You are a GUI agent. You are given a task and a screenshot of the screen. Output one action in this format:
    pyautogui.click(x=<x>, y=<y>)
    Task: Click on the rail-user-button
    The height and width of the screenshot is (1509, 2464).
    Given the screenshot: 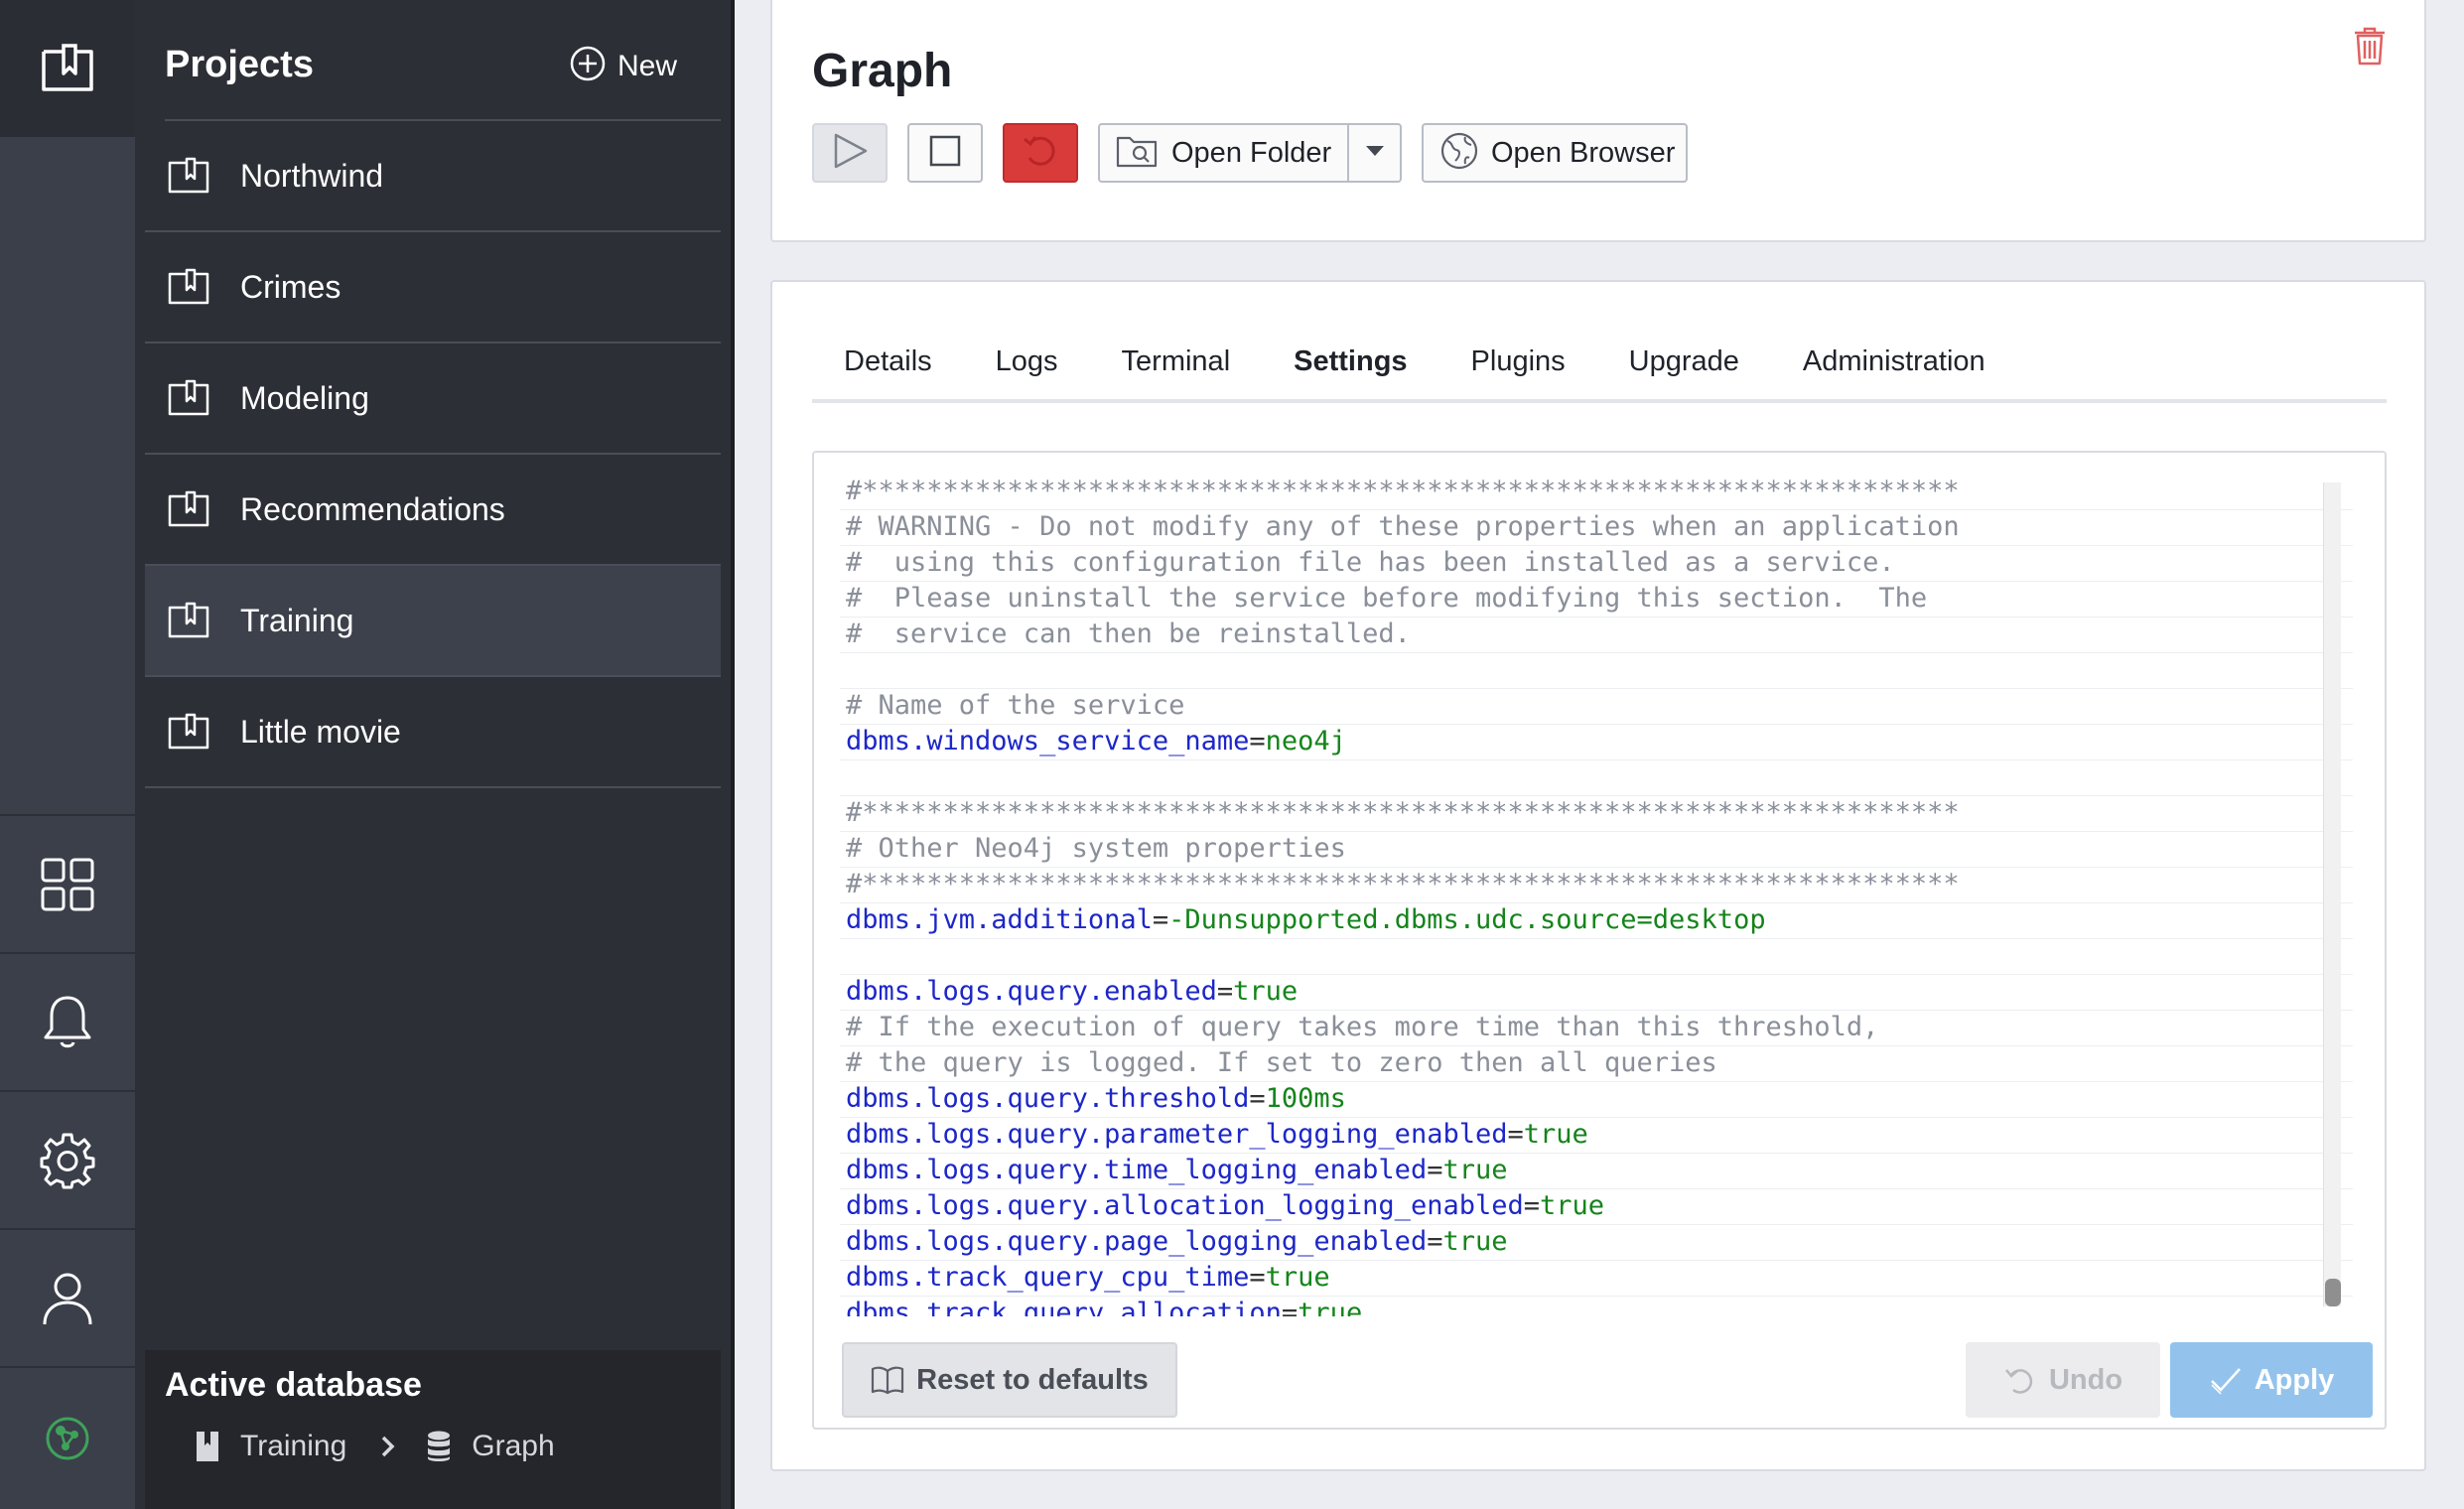 What is the action you would take?
    pyautogui.click(x=67, y=1297)
    